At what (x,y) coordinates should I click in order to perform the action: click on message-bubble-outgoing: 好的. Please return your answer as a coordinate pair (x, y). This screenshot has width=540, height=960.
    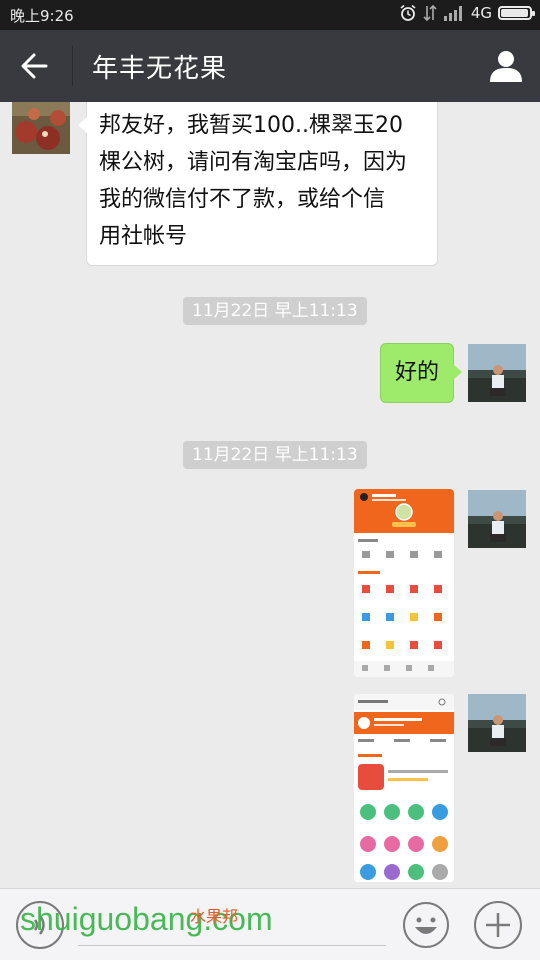
    Looking at the image, I should click on (421, 373).